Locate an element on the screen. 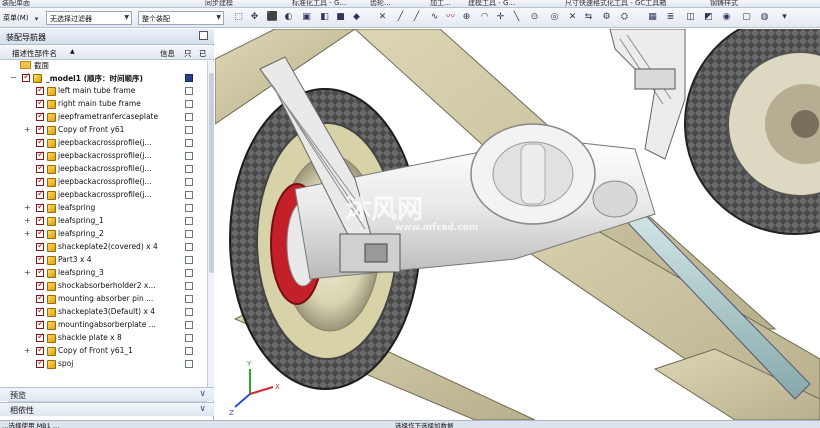 The width and height of the screenshot is (820, 428). line2-icon: ╱ is located at coordinates (416, 17).